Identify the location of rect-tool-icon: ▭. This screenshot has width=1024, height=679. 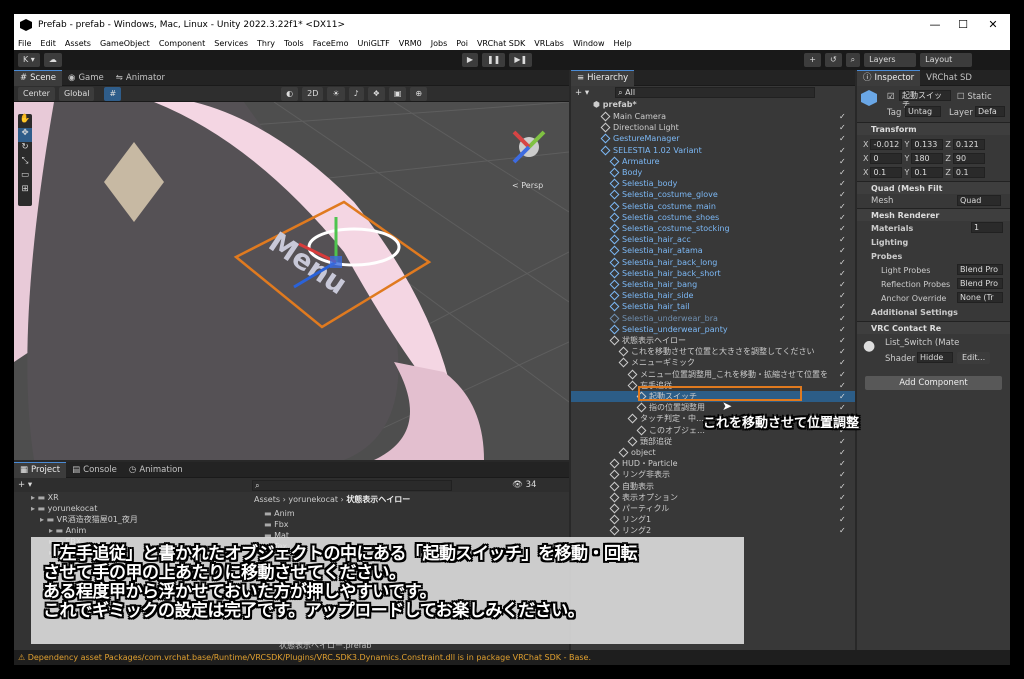
(25, 177).